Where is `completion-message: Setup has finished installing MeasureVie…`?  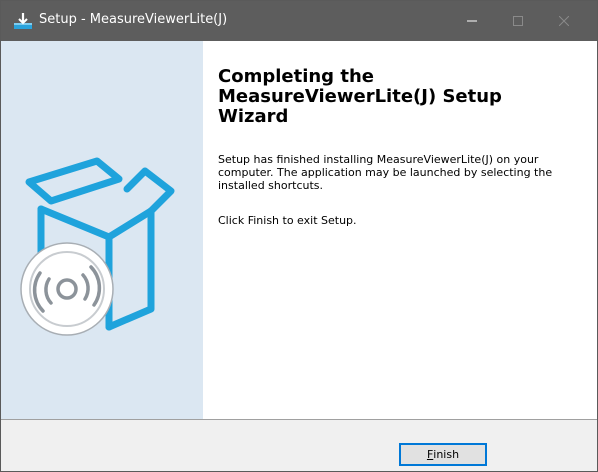 completion-message: Setup has finished installing MeasureVie… is located at coordinates (385, 172).